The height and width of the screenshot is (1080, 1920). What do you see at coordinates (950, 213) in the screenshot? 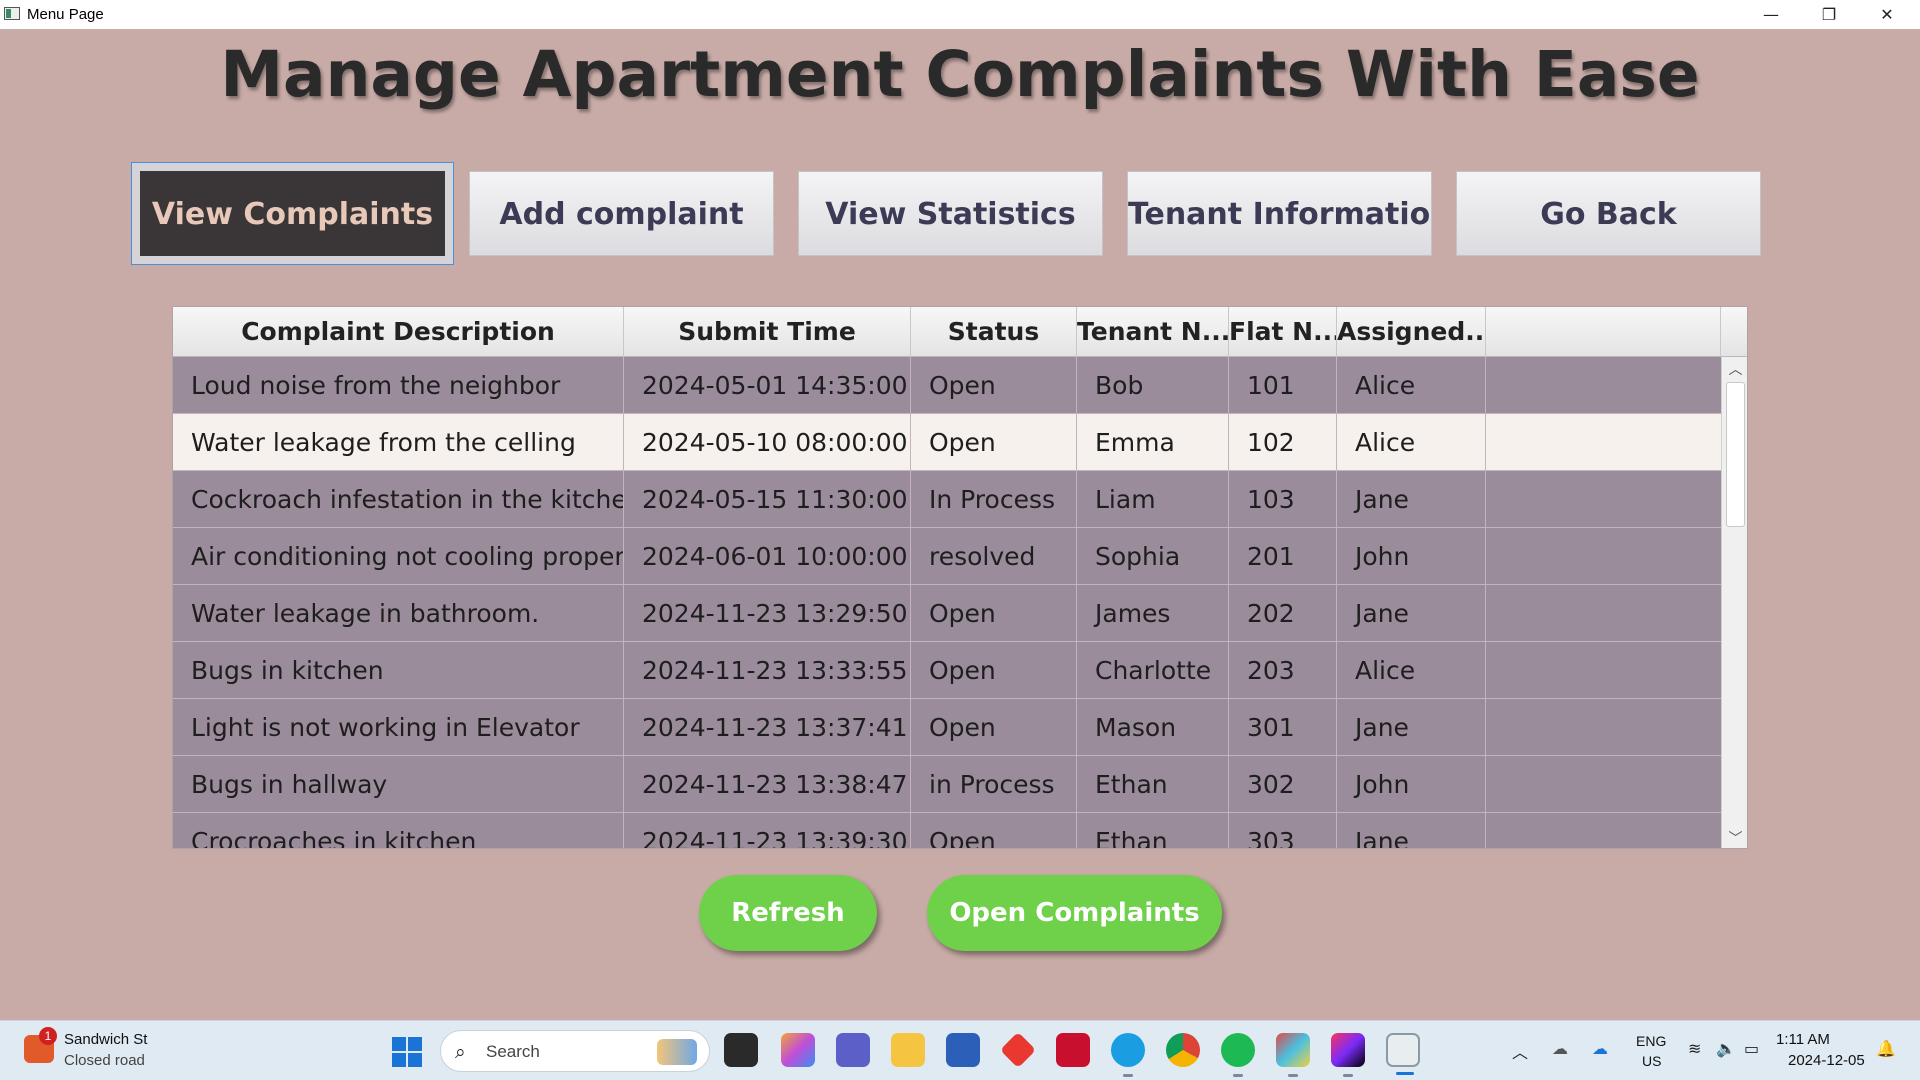
I see `view-statistics-button: View Statistics` at bounding box center [950, 213].